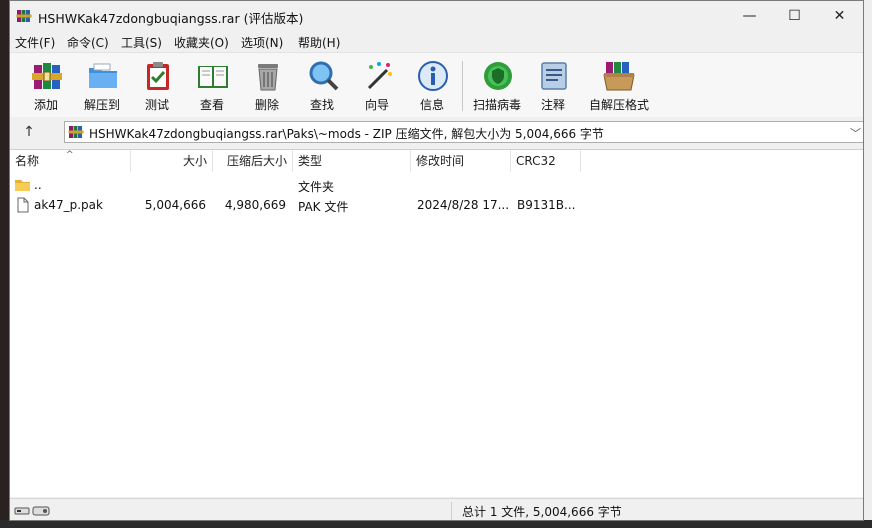 This screenshot has height=528, width=872. Describe the element at coordinates (440, 161) in the screenshot. I see `column-modified-label: 修改时间` at that location.